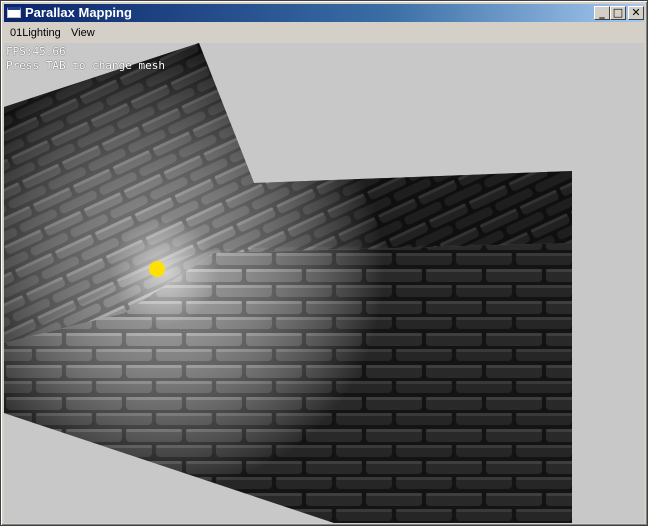 The width and height of the screenshot is (648, 526). Describe the element at coordinates (85, 65) in the screenshot. I see `mesh-hint: Press TAB to change mesh` at that location.